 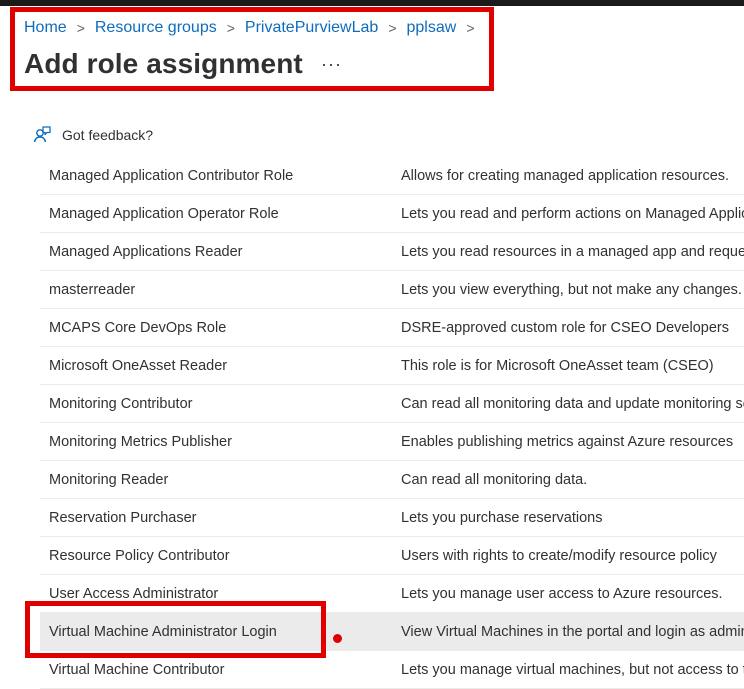 What do you see at coordinates (138, 327) in the screenshot?
I see `role-name: MCAPS Core DevOps Role` at bounding box center [138, 327].